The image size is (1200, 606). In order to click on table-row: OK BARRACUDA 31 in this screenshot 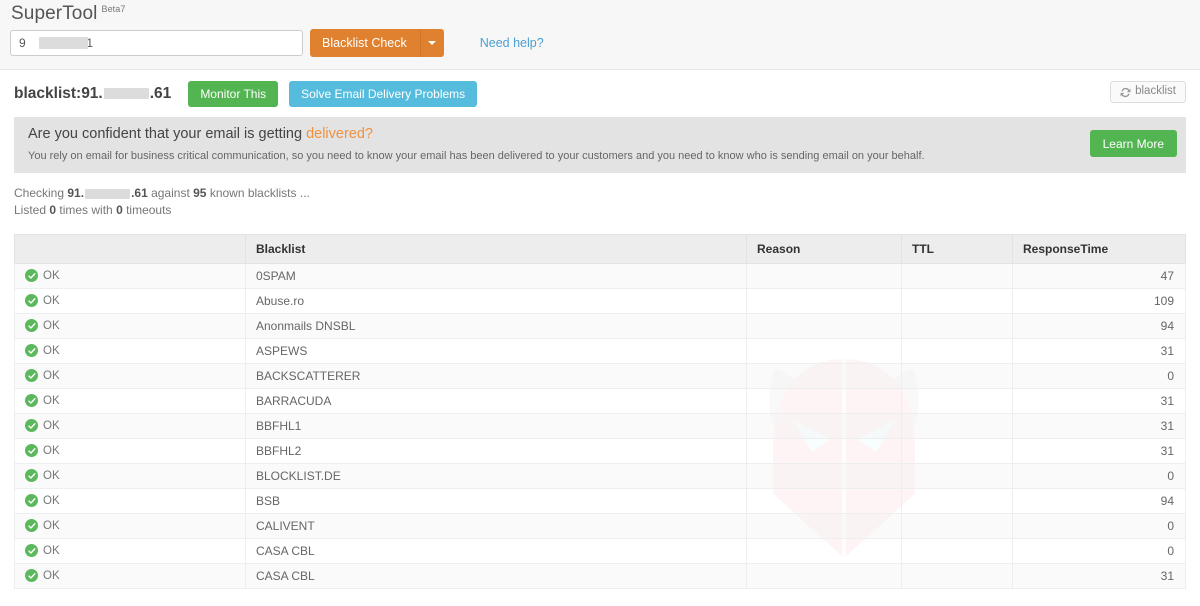, I will do `click(600, 401)`.